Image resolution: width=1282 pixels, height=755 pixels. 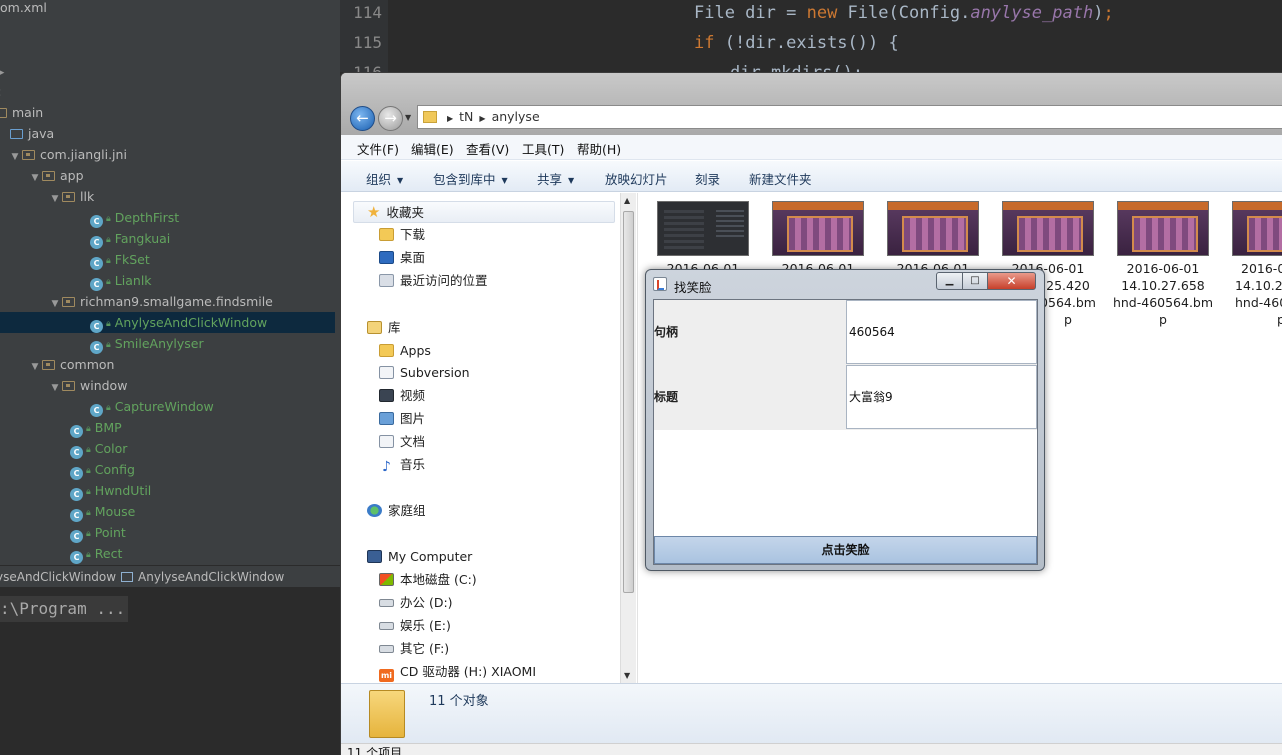 I want to click on tree-item-class: C 🔒︎ Point, so click(x=98, y=532).